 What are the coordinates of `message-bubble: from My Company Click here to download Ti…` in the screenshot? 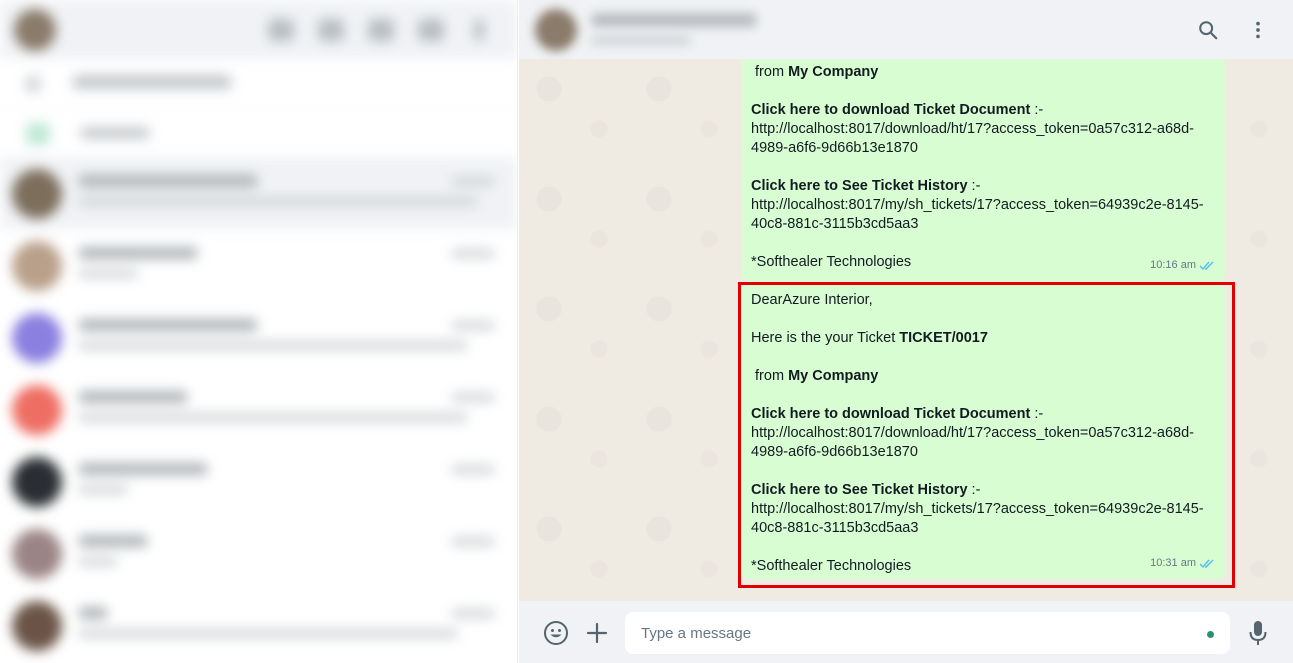 It's located at (983, 170).